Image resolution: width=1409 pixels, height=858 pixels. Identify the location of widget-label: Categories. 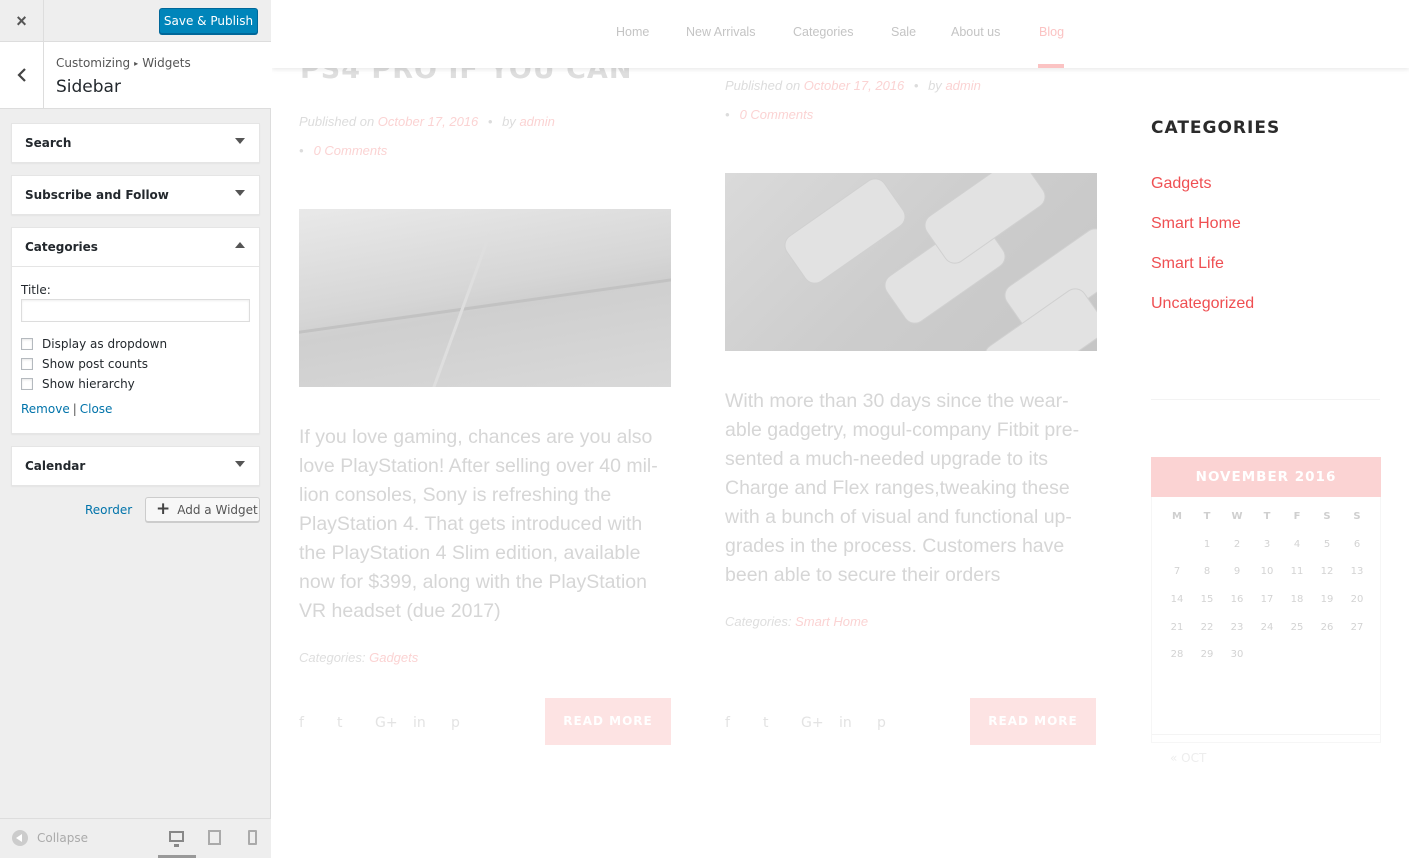
(61, 247).